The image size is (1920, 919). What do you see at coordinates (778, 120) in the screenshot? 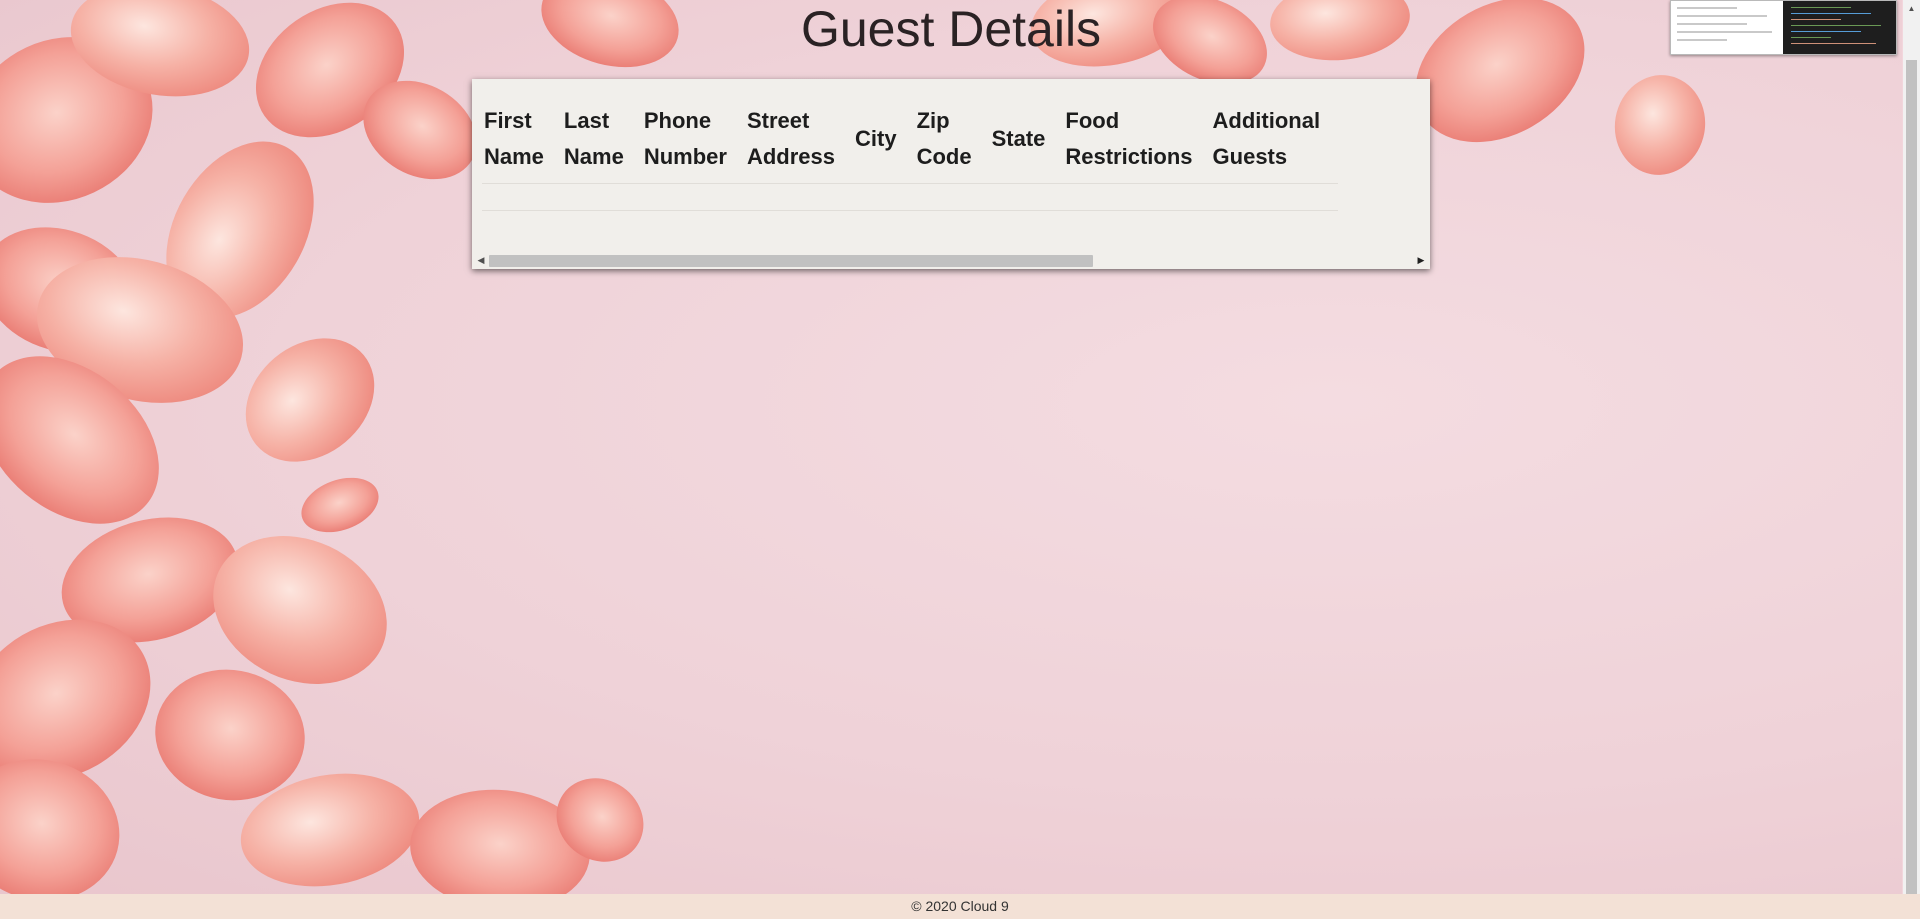
I see `column-header-line: Street` at bounding box center [778, 120].